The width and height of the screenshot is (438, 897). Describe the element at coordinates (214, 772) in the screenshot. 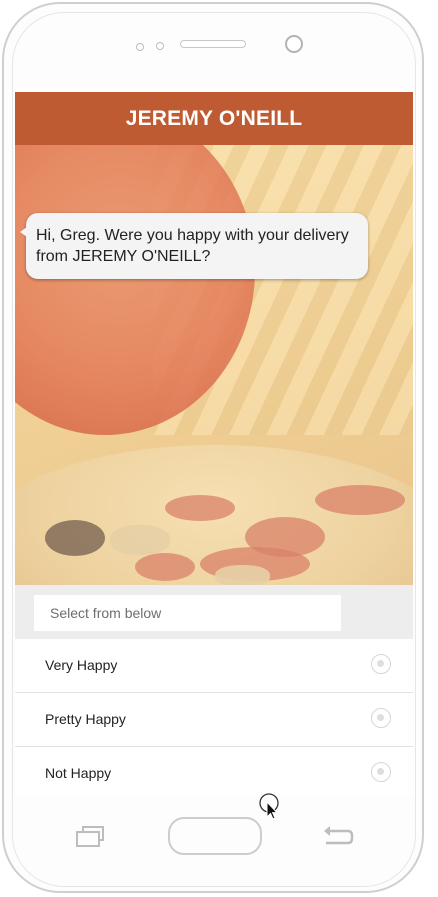

I see `option-not-happy: Not Happy` at that location.